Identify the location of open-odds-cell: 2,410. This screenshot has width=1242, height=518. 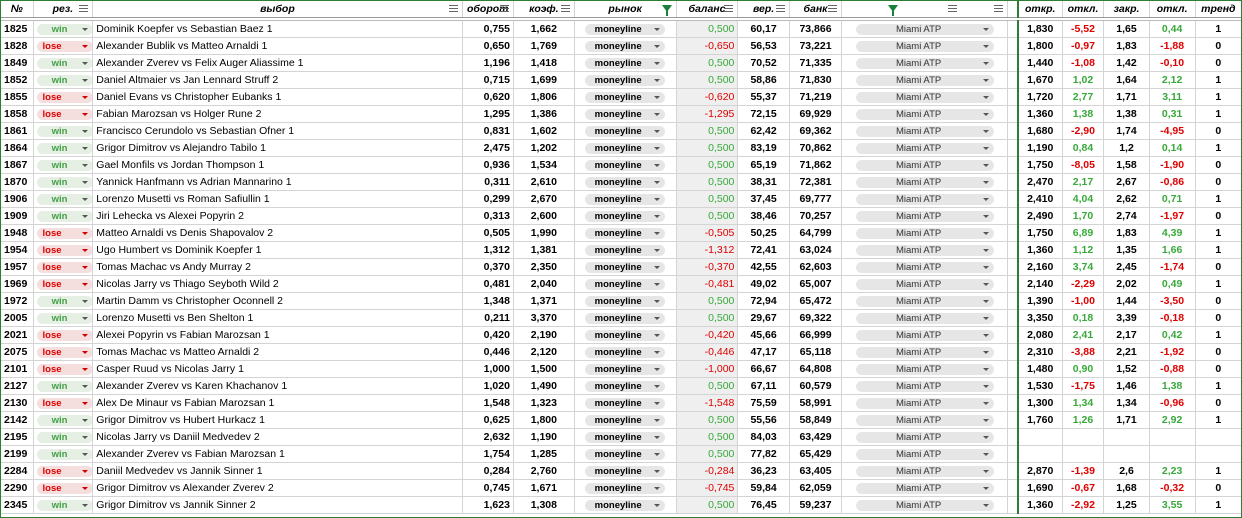
(1039, 199).